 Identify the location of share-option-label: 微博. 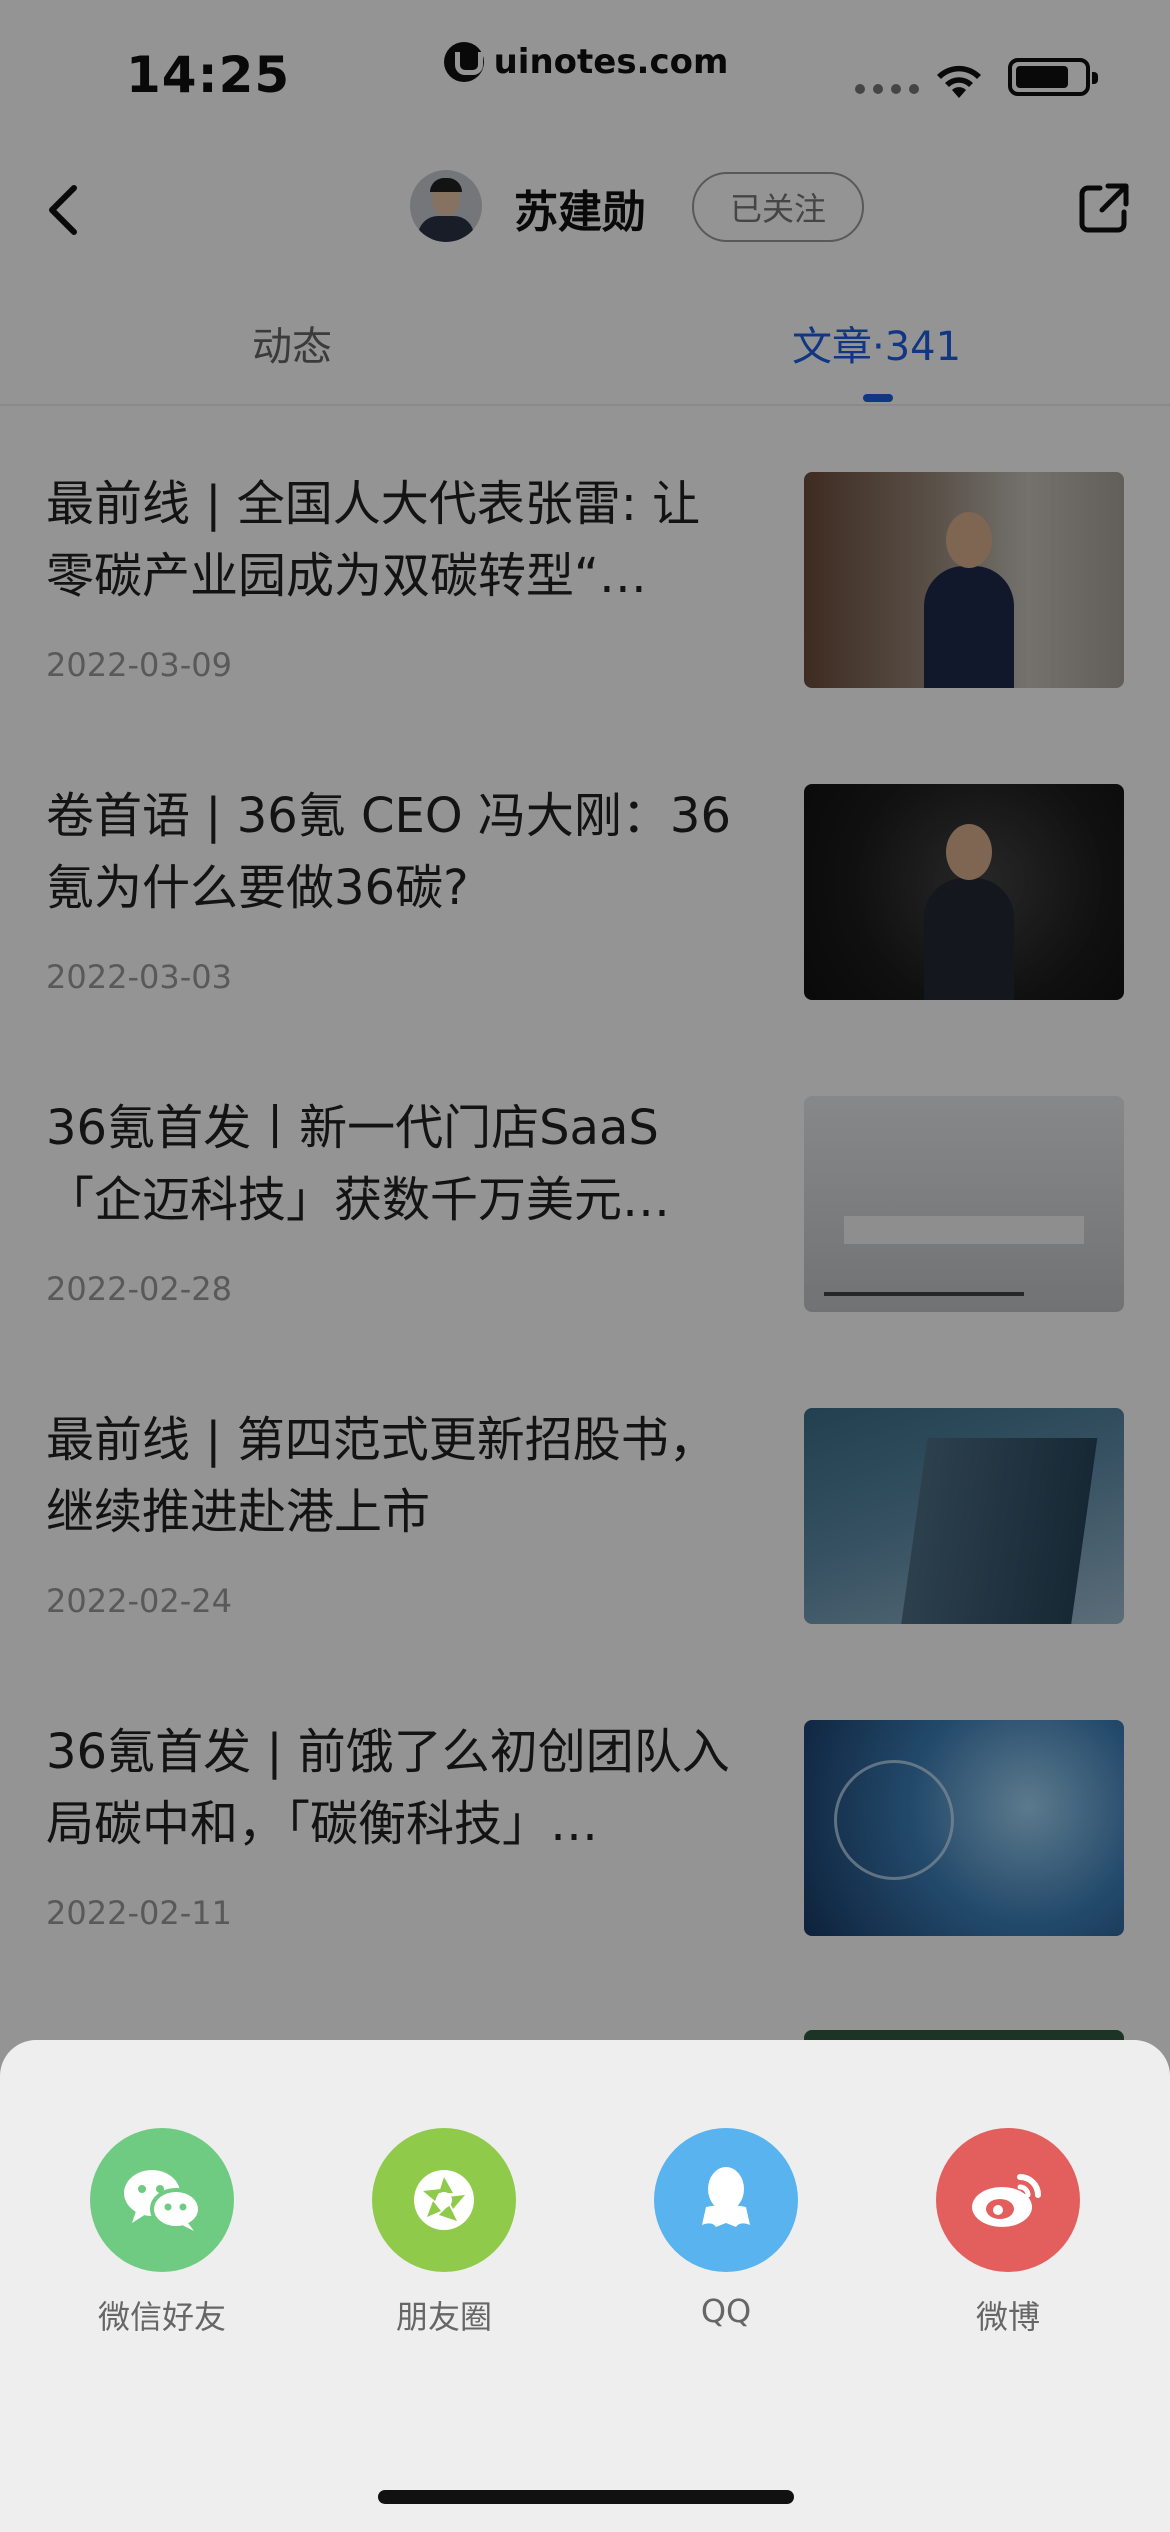
(1007, 2317).